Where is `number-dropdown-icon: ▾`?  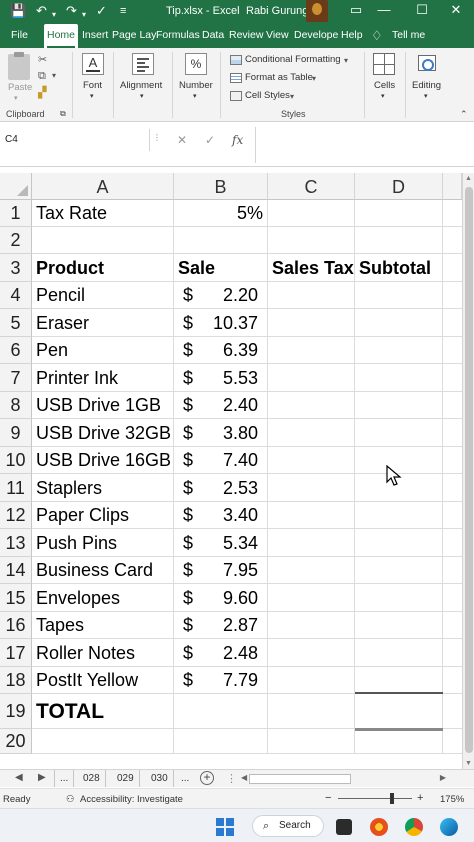
number-dropdown-icon: ▾ is located at coordinates (195, 96).